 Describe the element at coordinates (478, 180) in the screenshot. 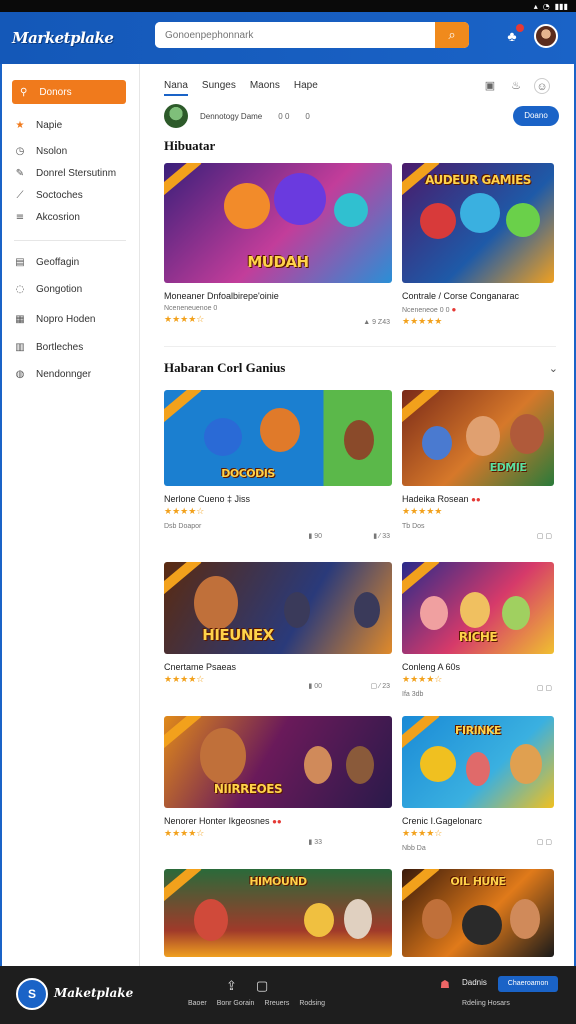

I see `thumbnail-art-text: AUDEUR GAMIES` at that location.